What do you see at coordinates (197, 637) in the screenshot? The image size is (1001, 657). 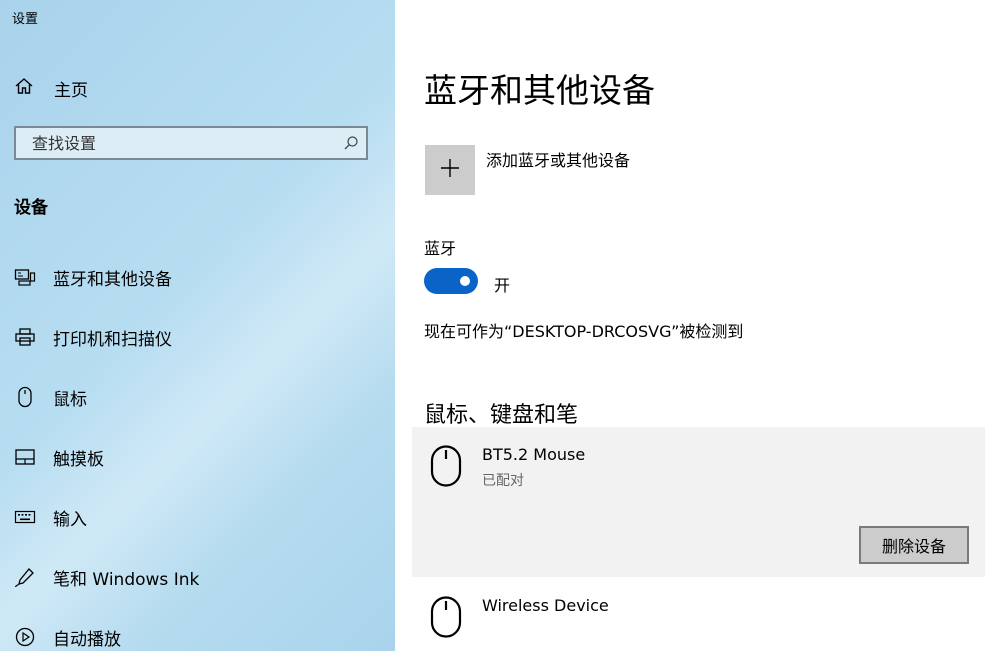 I see `sidebar-item-autoplay: 自动播放` at bounding box center [197, 637].